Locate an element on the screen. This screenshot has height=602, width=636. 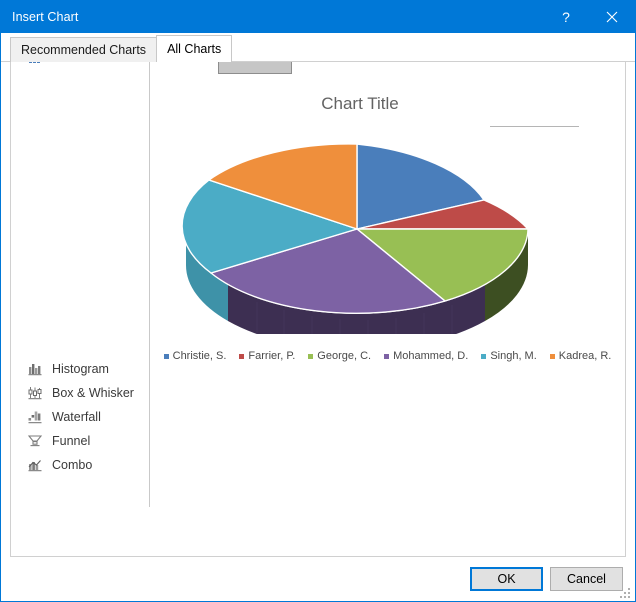
tab-recommended-charts-label: Recommended Charts is located at coordinates (84, 50).